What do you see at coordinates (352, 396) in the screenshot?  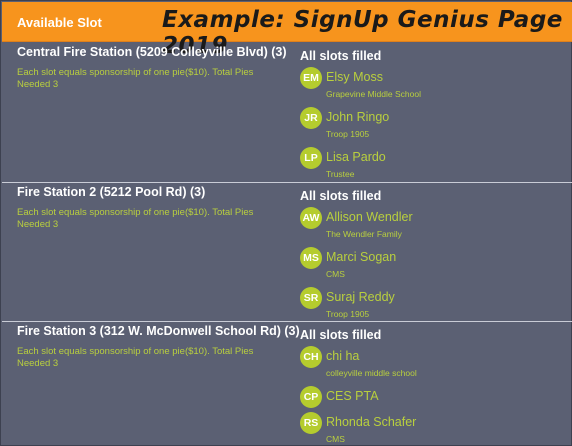 I see `participant-name: CES PTA` at bounding box center [352, 396].